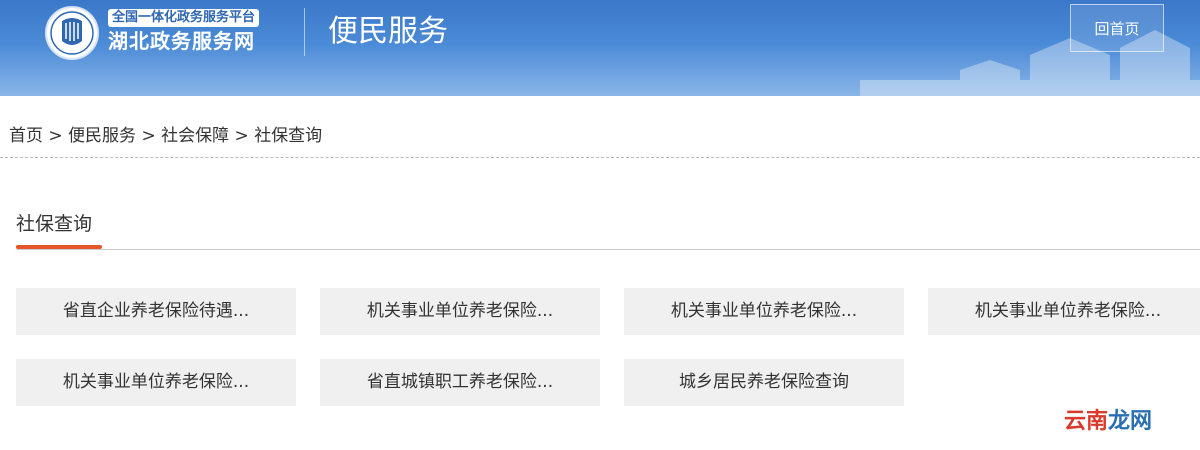  Describe the element at coordinates (304, 32) in the screenshot. I see `header-divider` at that location.